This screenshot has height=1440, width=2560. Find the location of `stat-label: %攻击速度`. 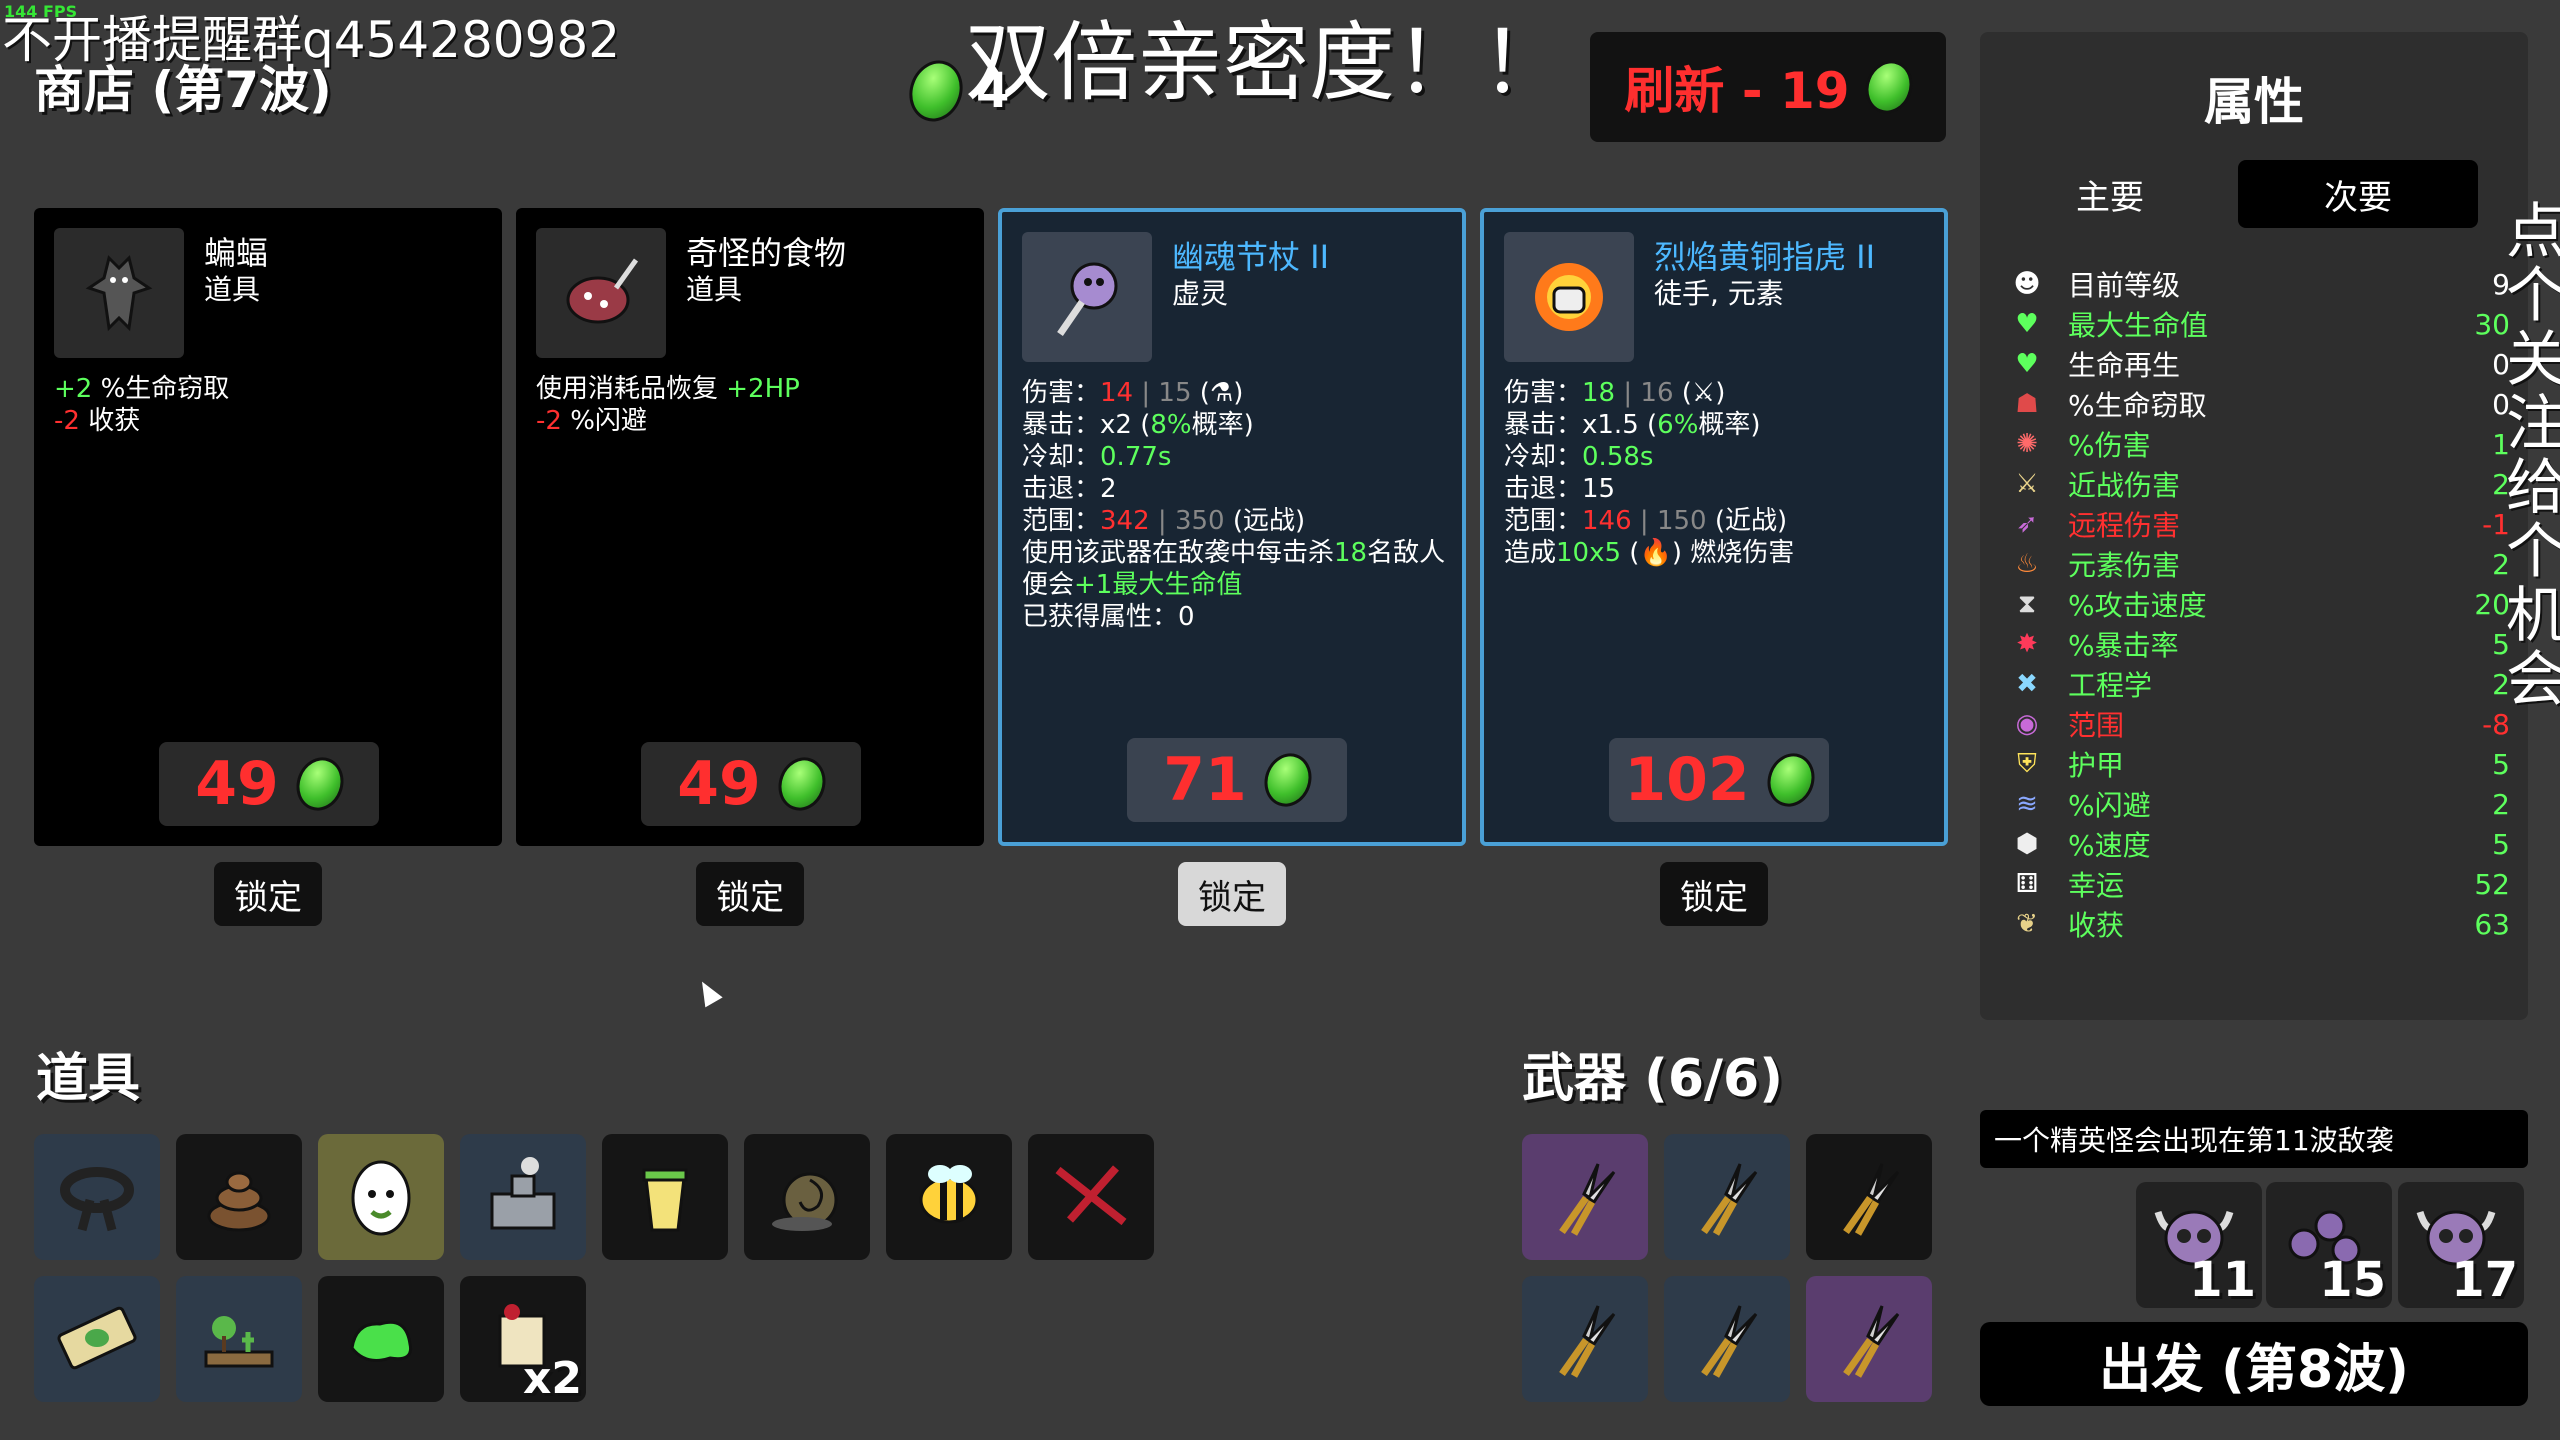

stat-label: %攻击速度 is located at coordinates (2137, 605).